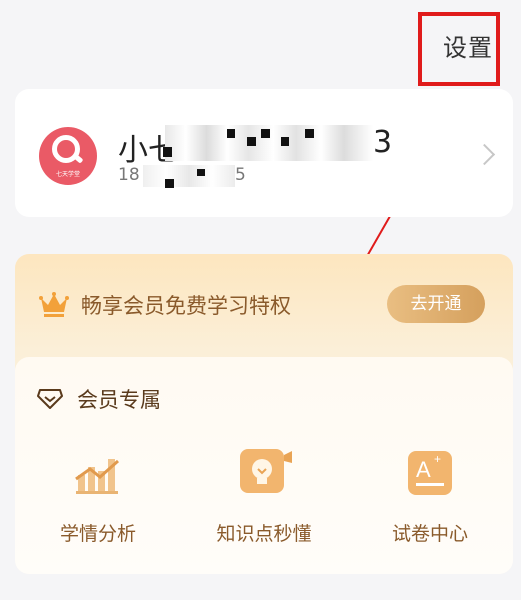 The image size is (521, 600). I want to click on crown-icon, so click(54, 304).